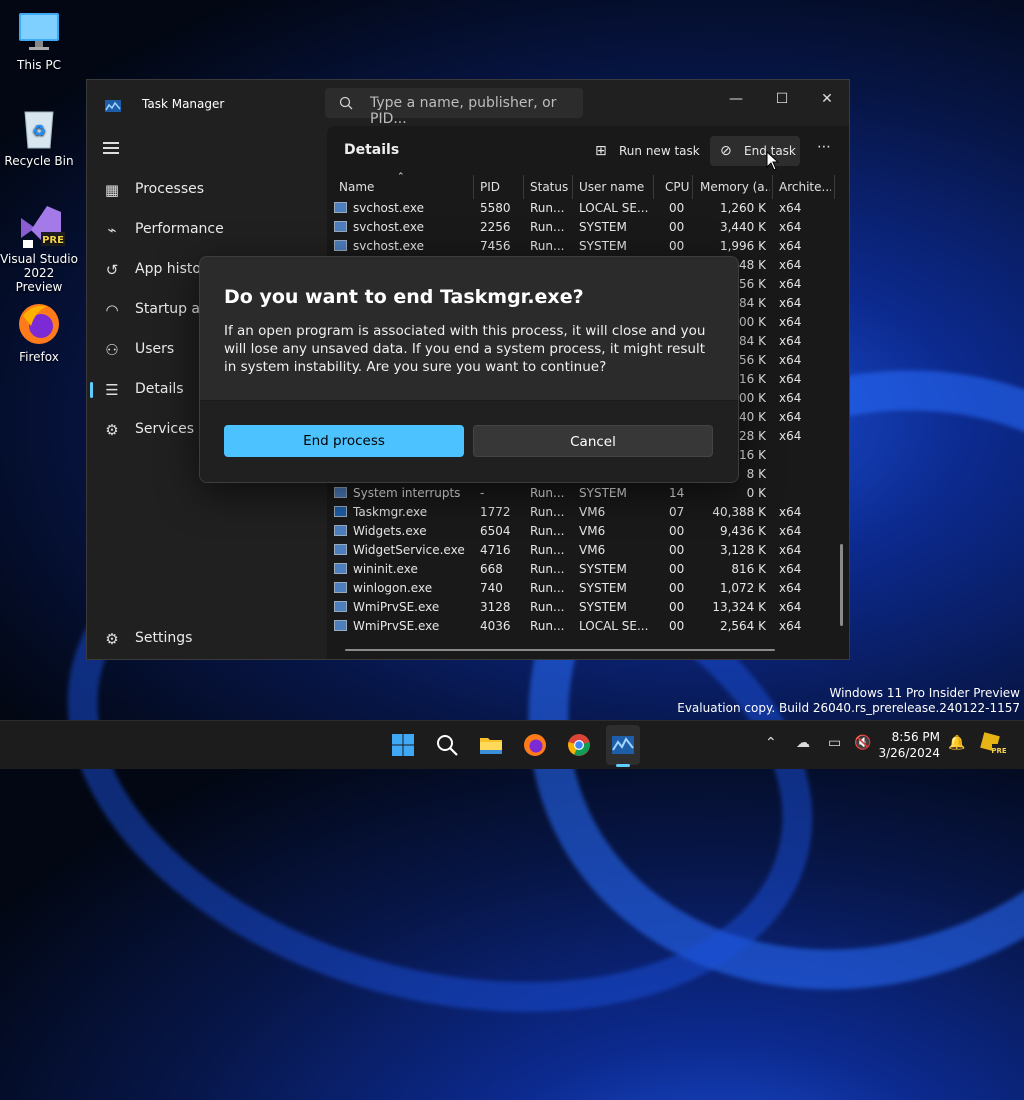  I want to click on sidebar-item-processes: ▦ Processes, so click(207, 190).